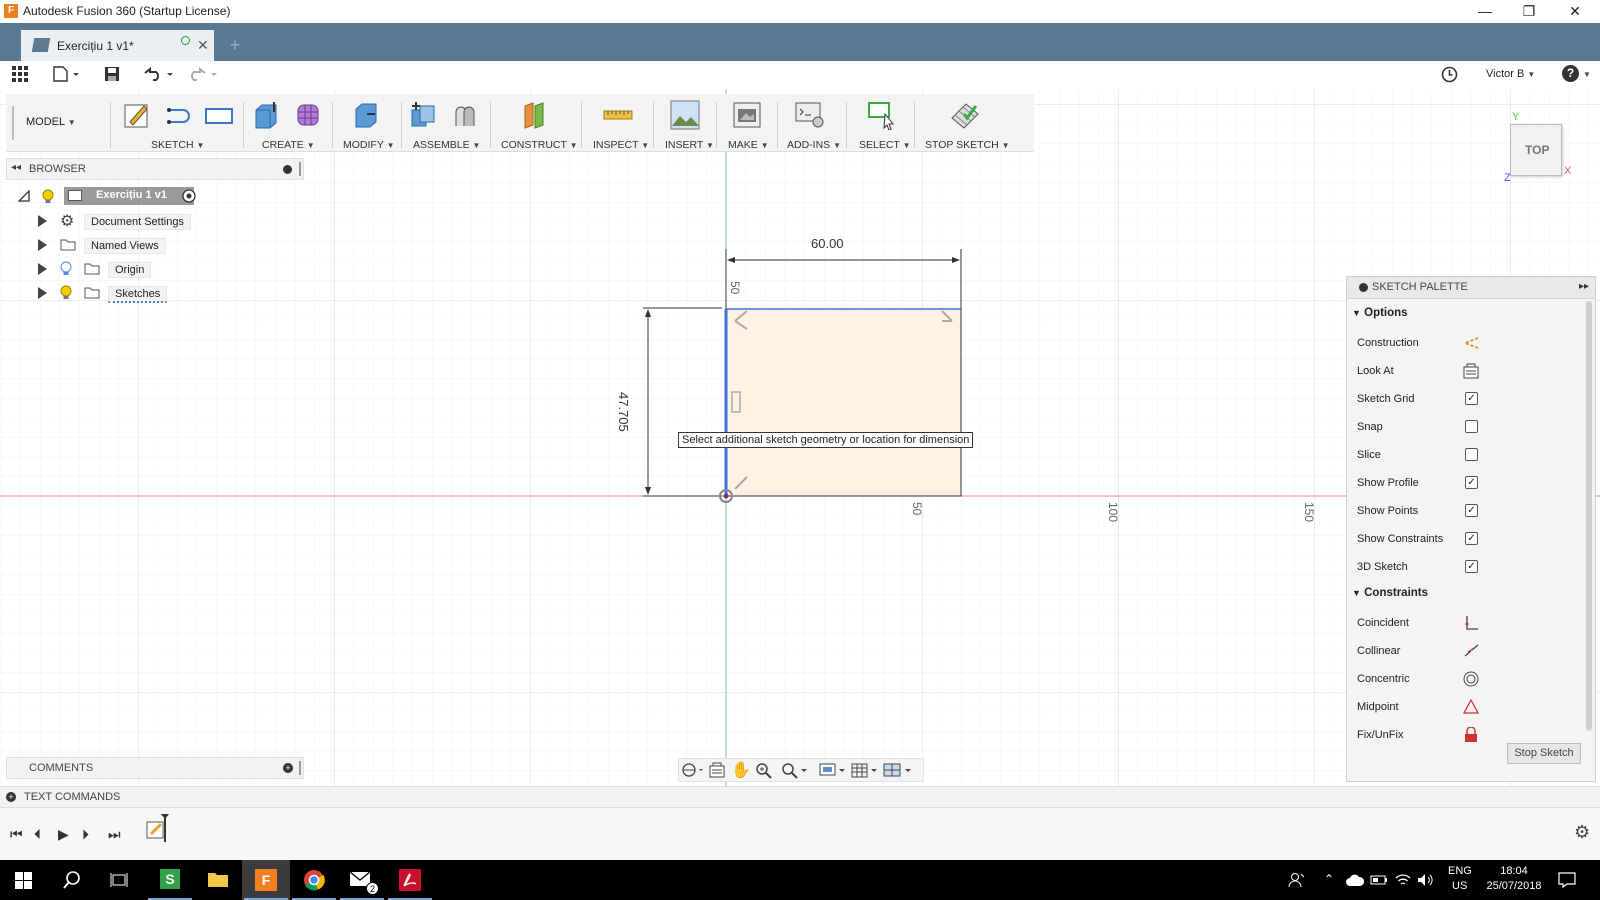 Image resolution: width=1600 pixels, height=900 pixels. Describe the element at coordinates (1460, 878) in the screenshot. I see `input-language: ENG US` at that location.